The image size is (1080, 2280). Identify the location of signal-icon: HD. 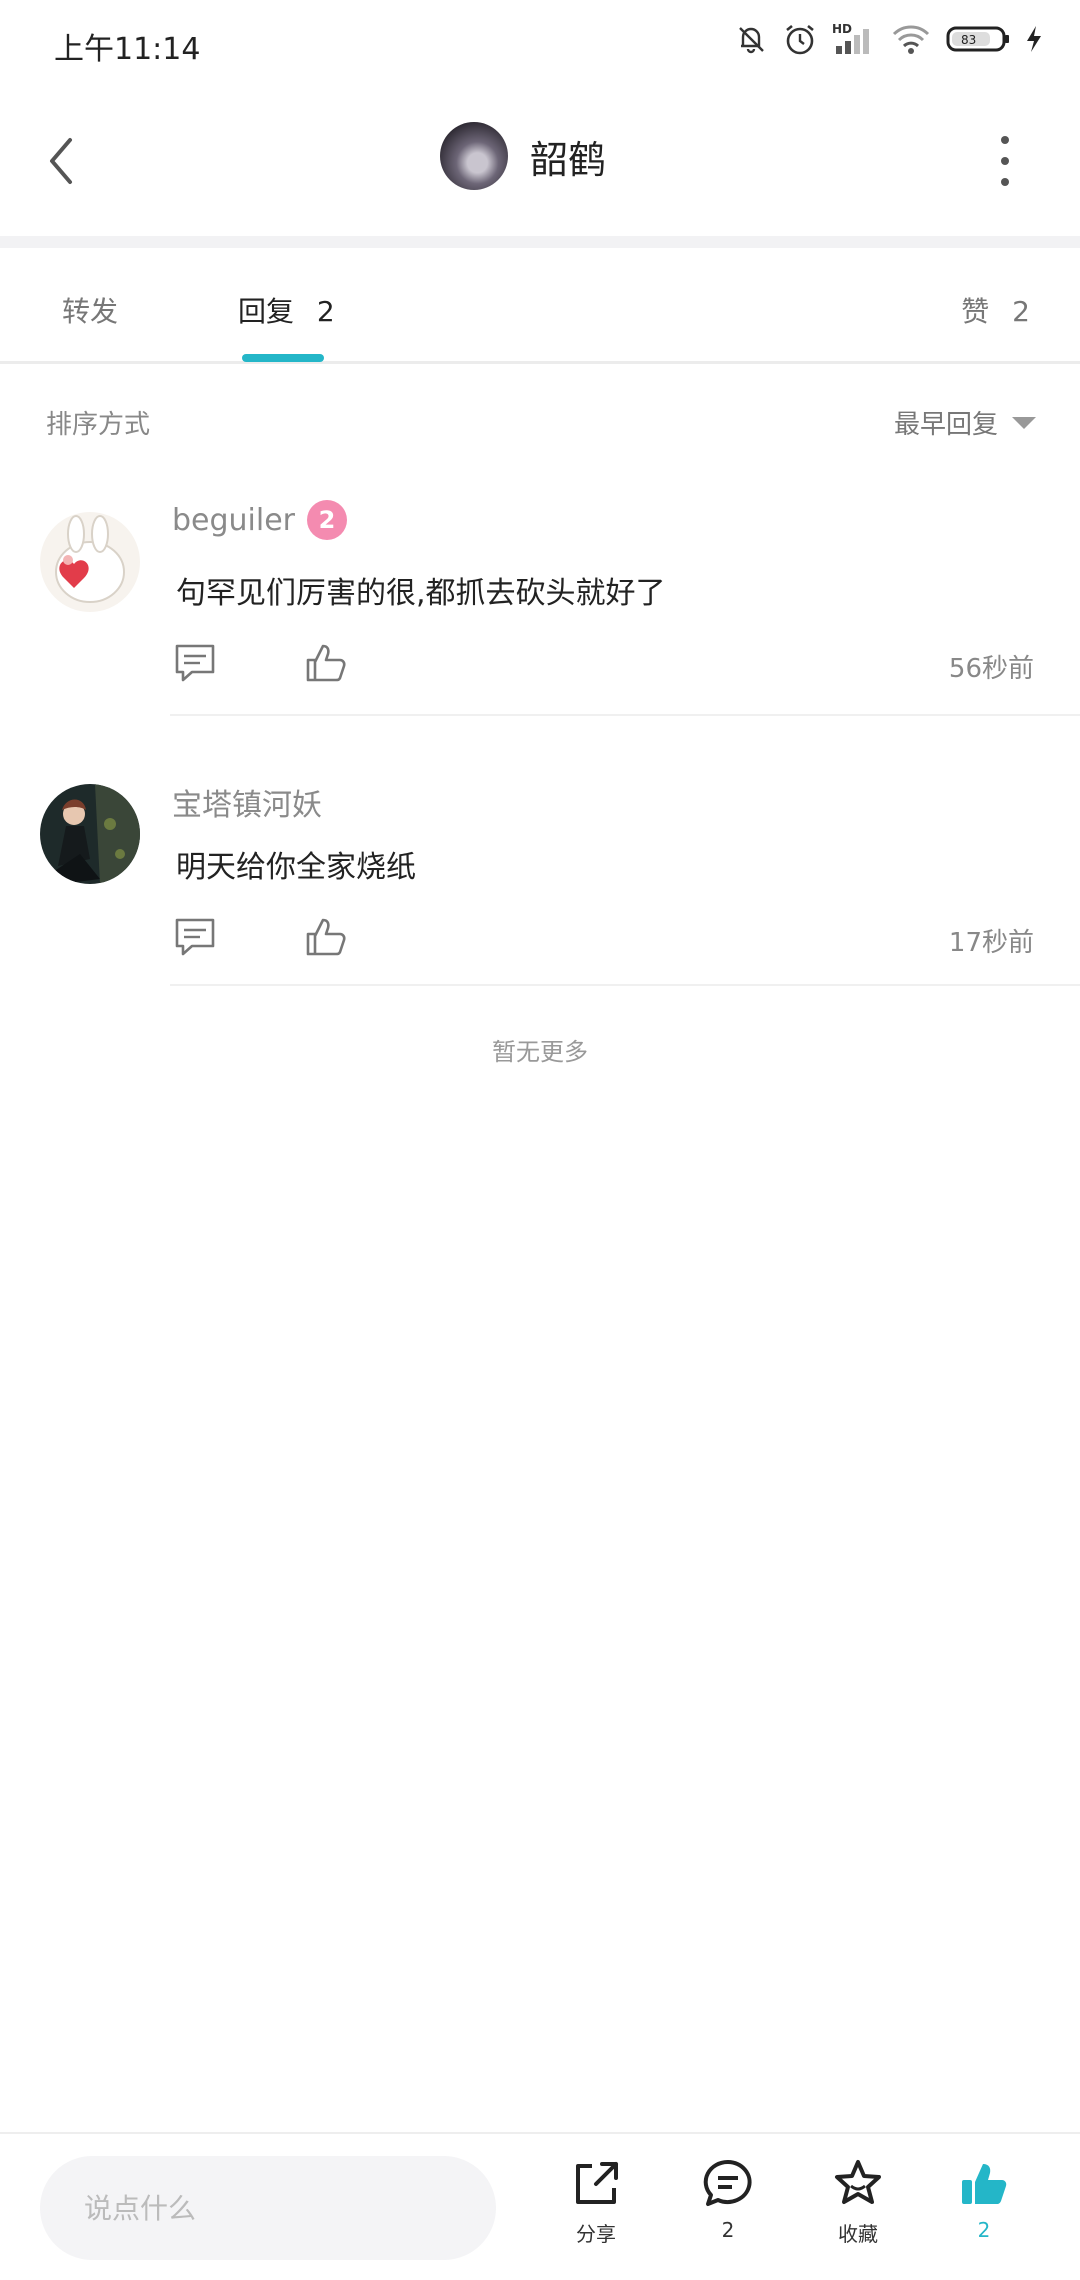
(854, 39).